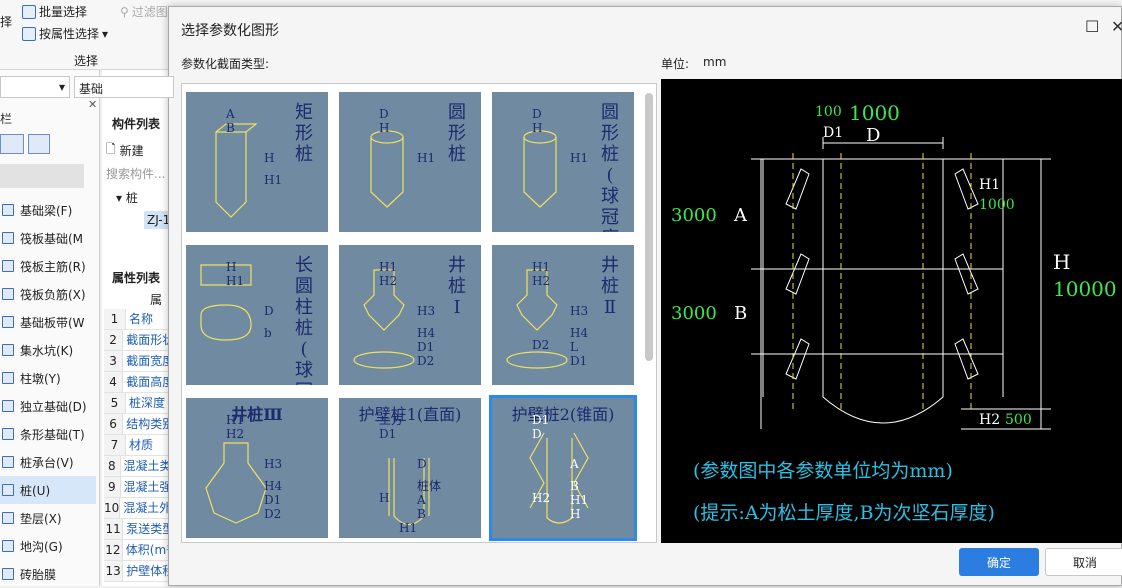 This screenshot has height=588, width=1122. I want to click on shape-option: 井桩 Ⅱ H1 H2 H3 H4 L D1 D2, so click(563, 315).